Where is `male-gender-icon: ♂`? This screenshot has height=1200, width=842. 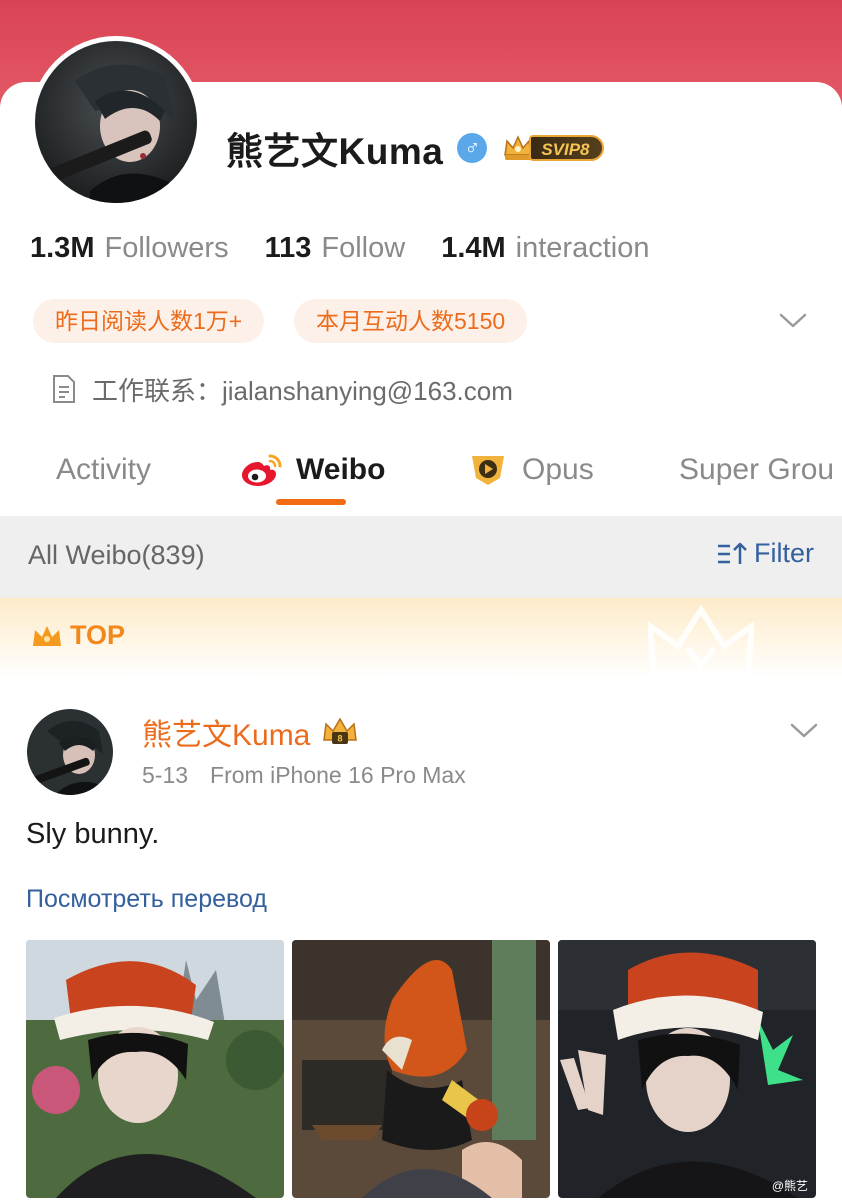 male-gender-icon: ♂ is located at coordinates (472, 148).